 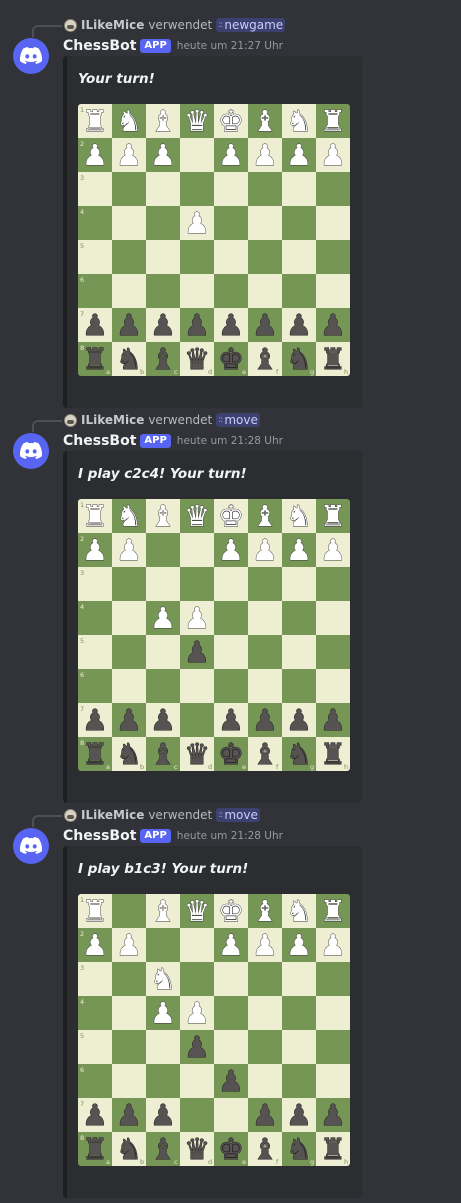 What do you see at coordinates (82, 934) in the screenshot?
I see `rank-label: 2` at bounding box center [82, 934].